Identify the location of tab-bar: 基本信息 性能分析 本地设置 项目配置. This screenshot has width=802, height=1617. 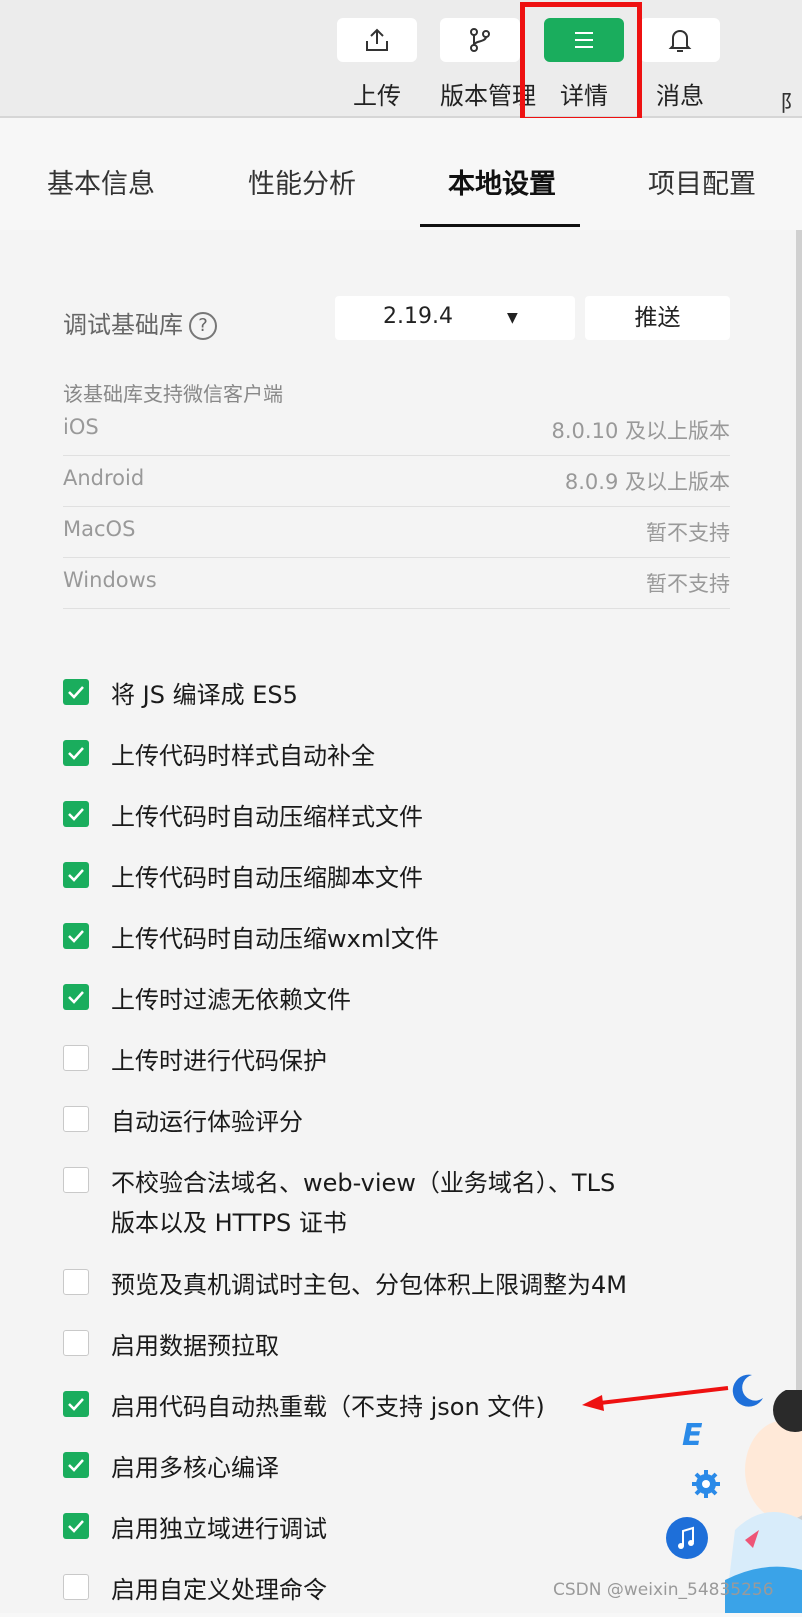
(399, 173).